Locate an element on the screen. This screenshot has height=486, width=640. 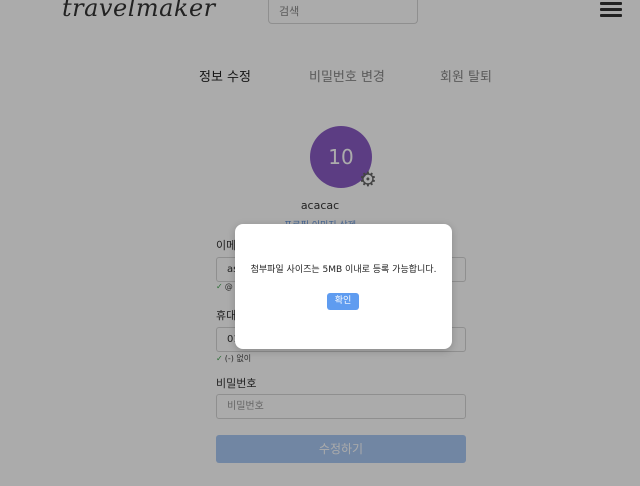
alert-modal: 첨부파일 사이즈는 5MB 이내로 등록 가능합니다. 확인 is located at coordinates (343, 286).